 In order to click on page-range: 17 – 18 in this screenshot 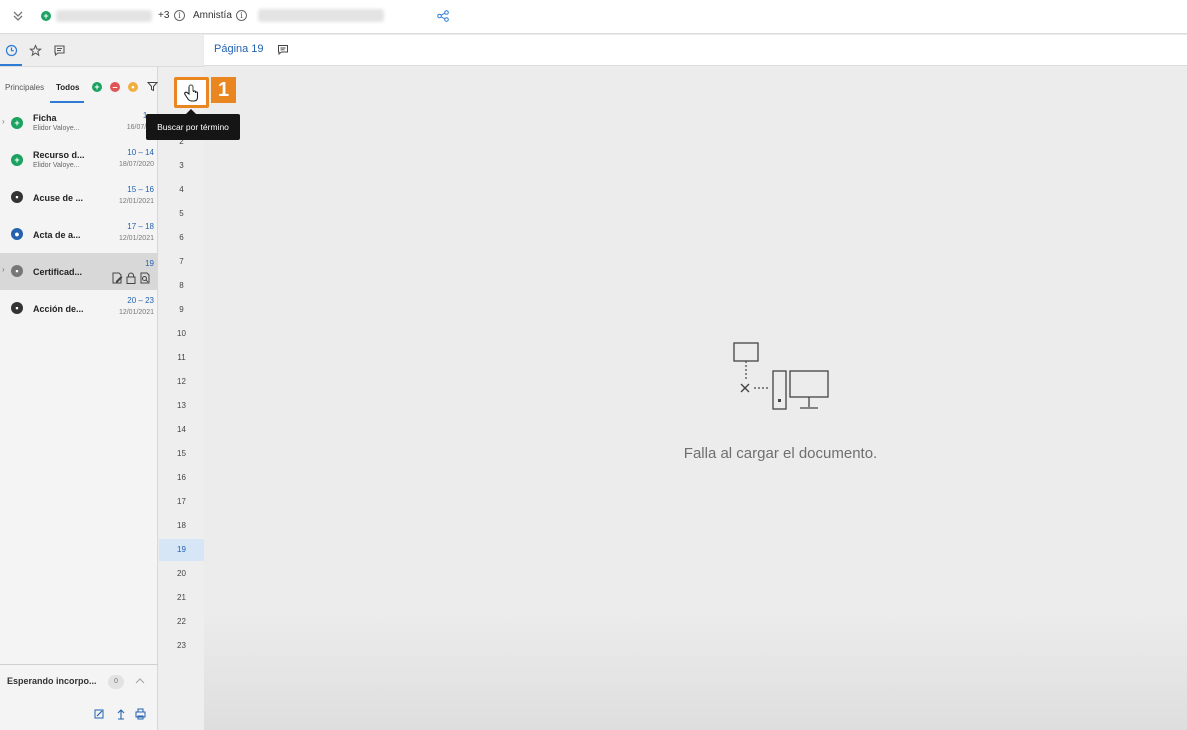, I will do `click(140, 226)`.